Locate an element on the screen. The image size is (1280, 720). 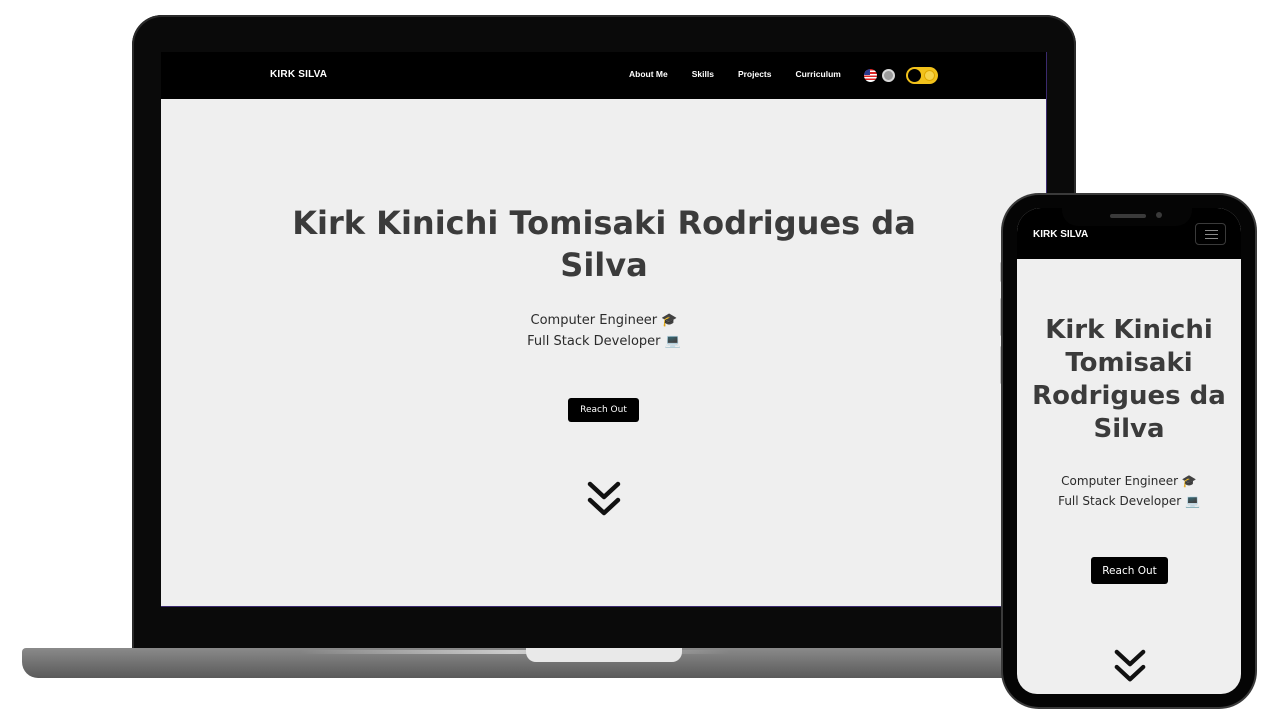
theme-toggle is located at coordinates (922, 75).